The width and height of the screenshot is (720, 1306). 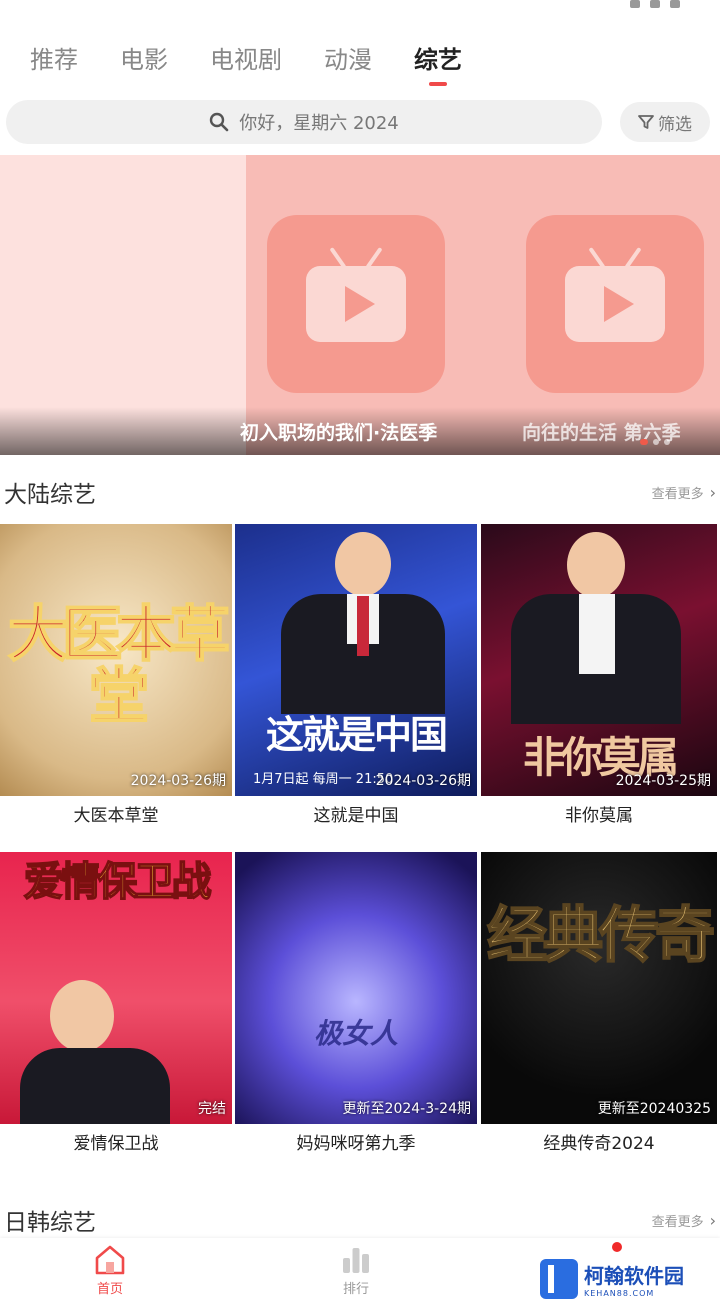 I want to click on status-icons, so click(x=655, y=4).